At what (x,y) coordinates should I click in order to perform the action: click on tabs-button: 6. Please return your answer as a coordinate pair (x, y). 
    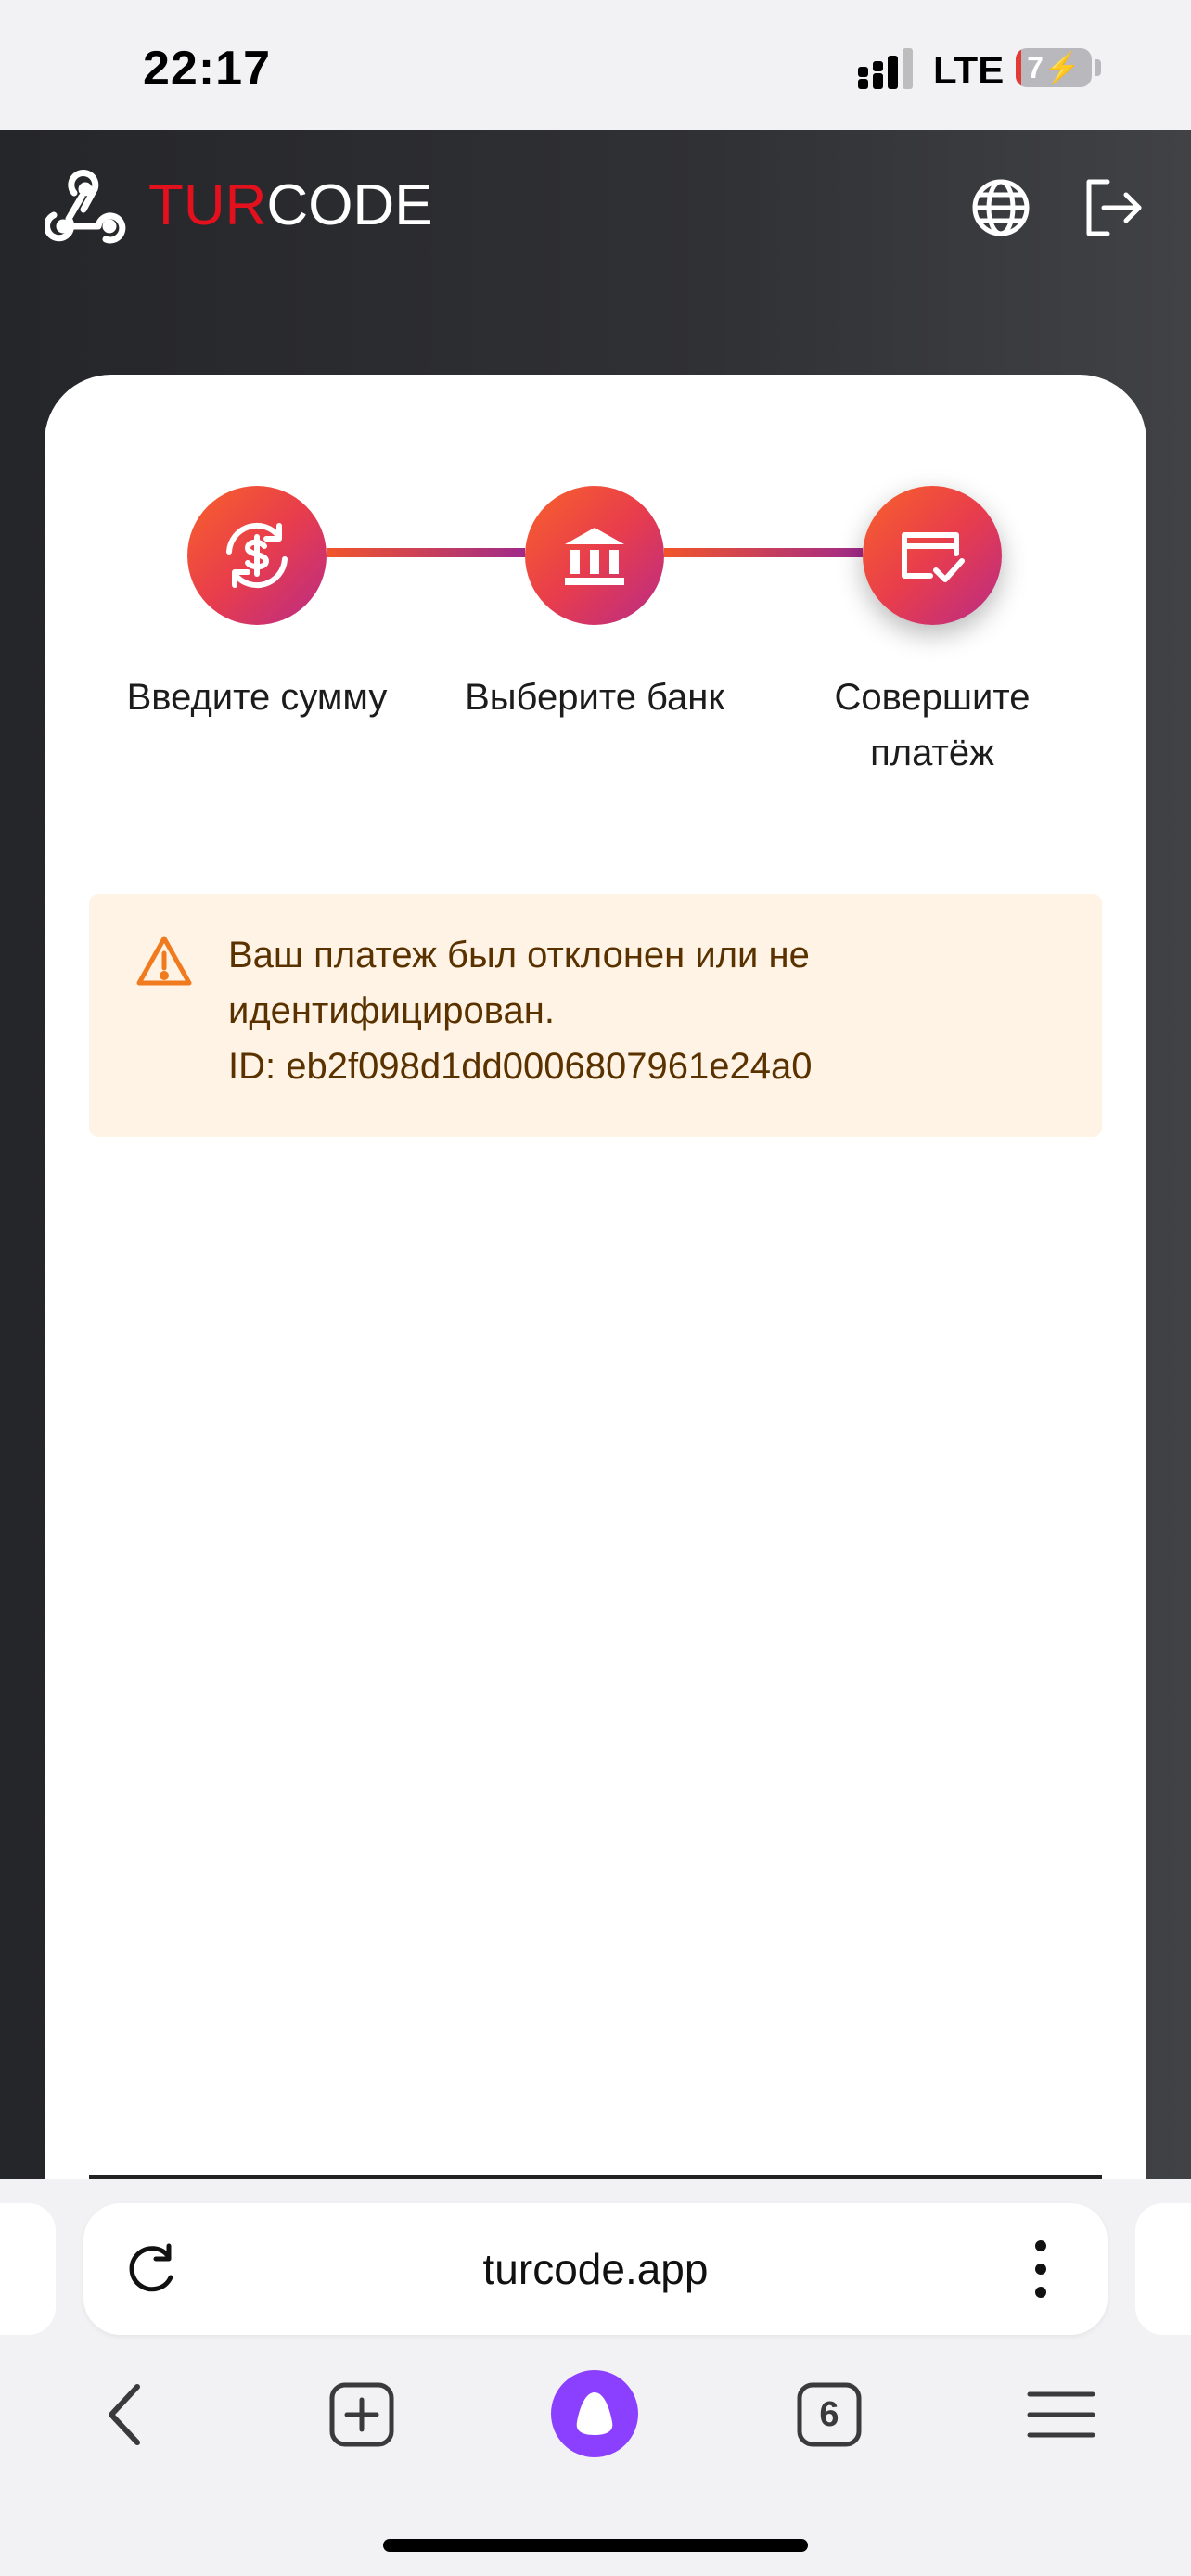
    Looking at the image, I should click on (829, 2414).